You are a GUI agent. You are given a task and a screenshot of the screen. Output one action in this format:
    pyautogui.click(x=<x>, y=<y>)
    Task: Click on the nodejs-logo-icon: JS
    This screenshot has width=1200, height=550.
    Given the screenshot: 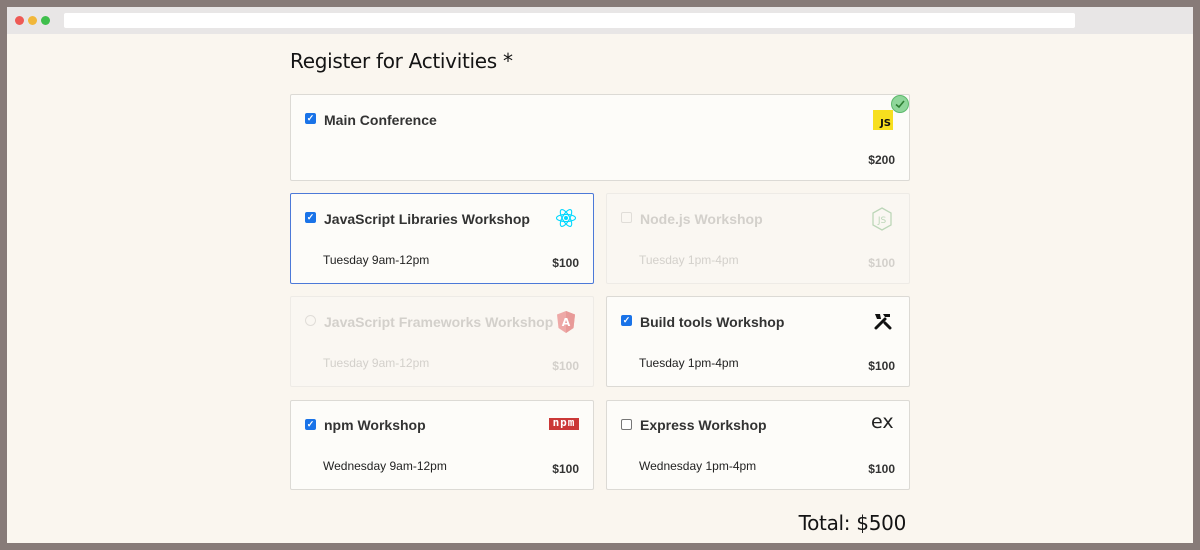 What is the action you would take?
    pyautogui.click(x=882, y=219)
    